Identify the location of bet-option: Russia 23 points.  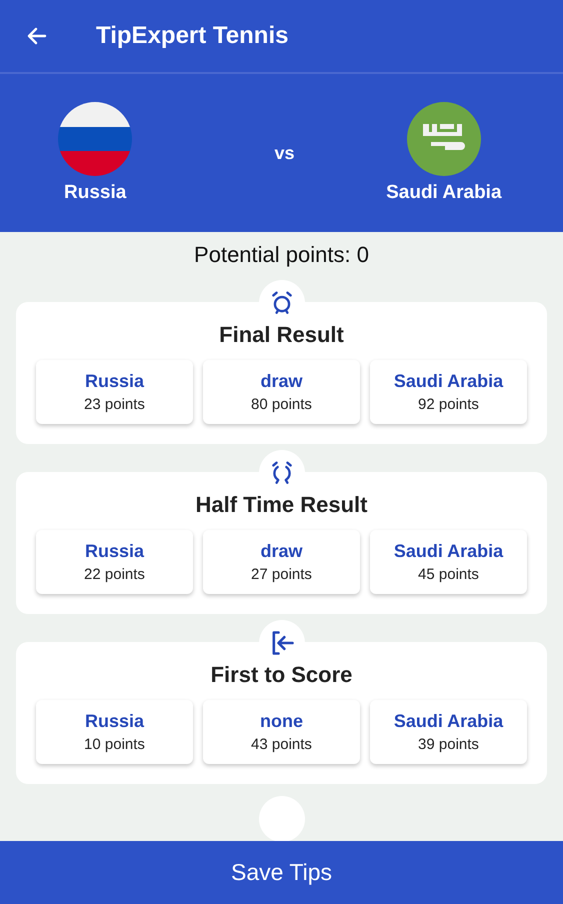
(114, 392).